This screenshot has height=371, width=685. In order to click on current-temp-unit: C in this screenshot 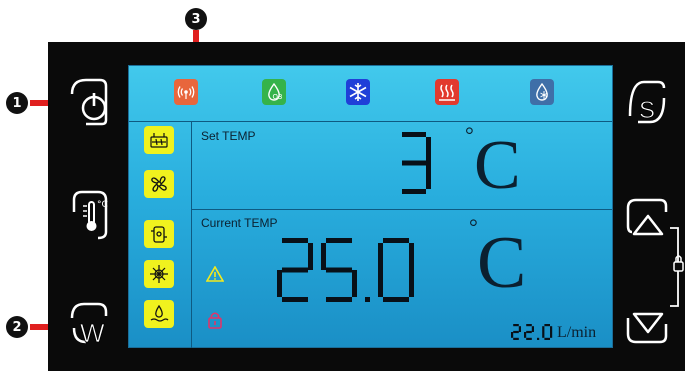, I will do `click(502, 263)`.